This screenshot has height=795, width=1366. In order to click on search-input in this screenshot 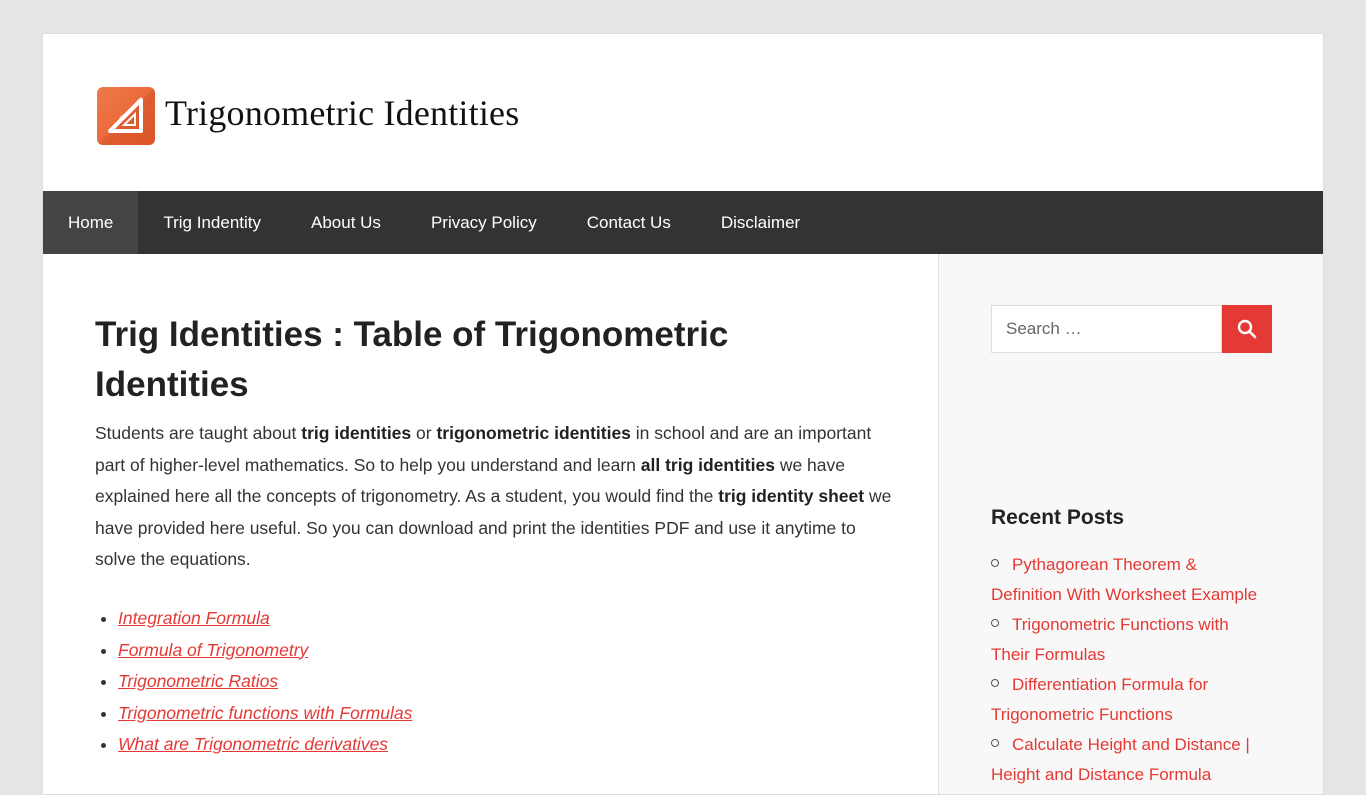, I will do `click(1106, 329)`.